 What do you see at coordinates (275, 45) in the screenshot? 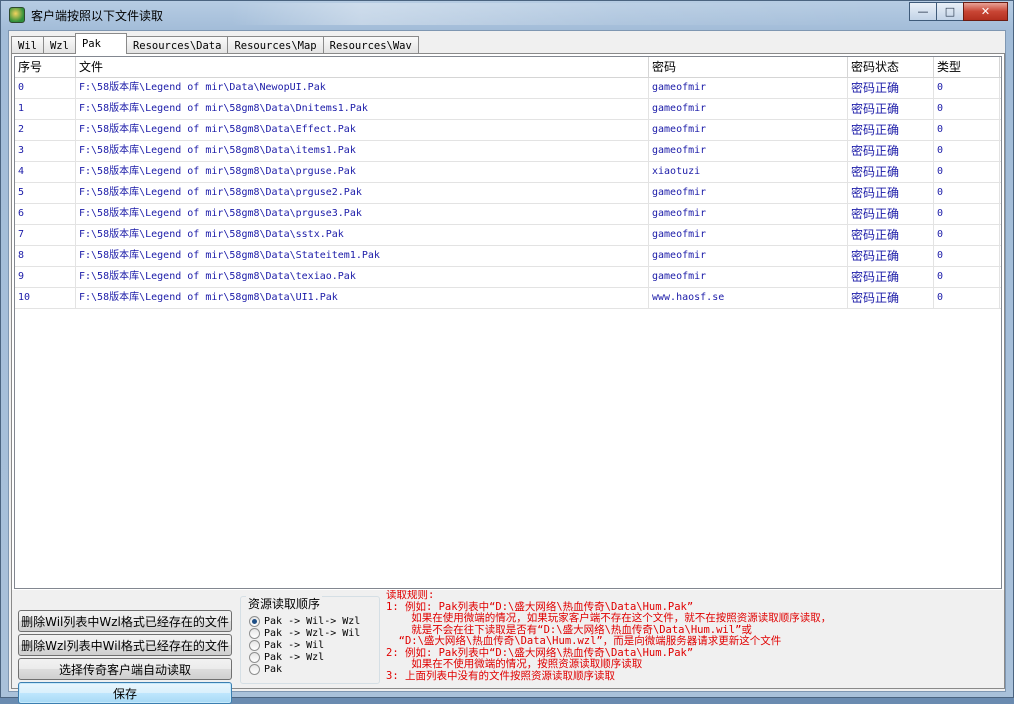
I see `tab-resources-map: Resources\Map` at bounding box center [275, 45].